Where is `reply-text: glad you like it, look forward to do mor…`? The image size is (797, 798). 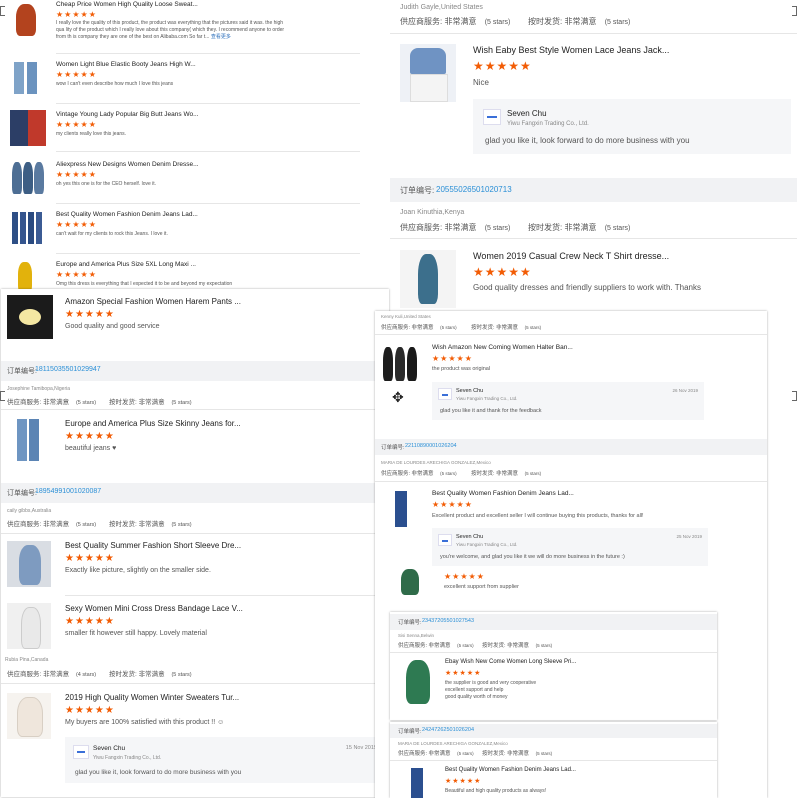
reply-text: glad you like it, look forward to do mor… is located at coordinates (158, 772).